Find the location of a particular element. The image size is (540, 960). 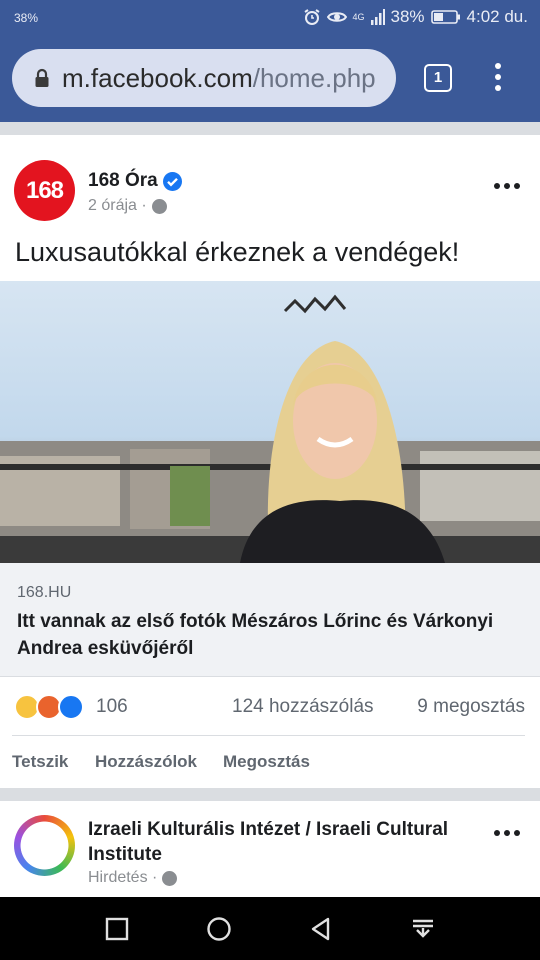

like-button: Tetszik is located at coordinates (40, 762).